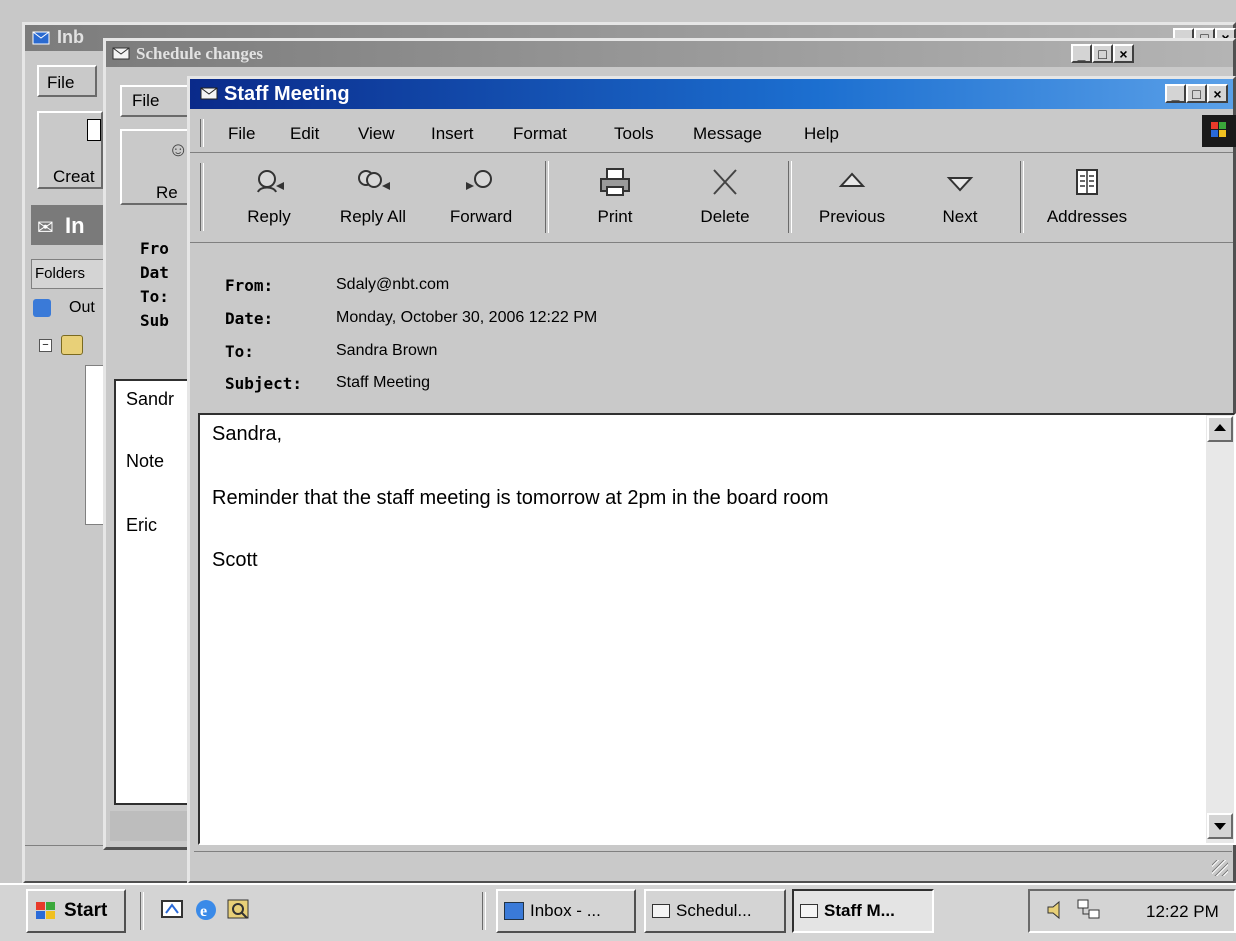  I want to click on start-button: Start, so click(76, 911).